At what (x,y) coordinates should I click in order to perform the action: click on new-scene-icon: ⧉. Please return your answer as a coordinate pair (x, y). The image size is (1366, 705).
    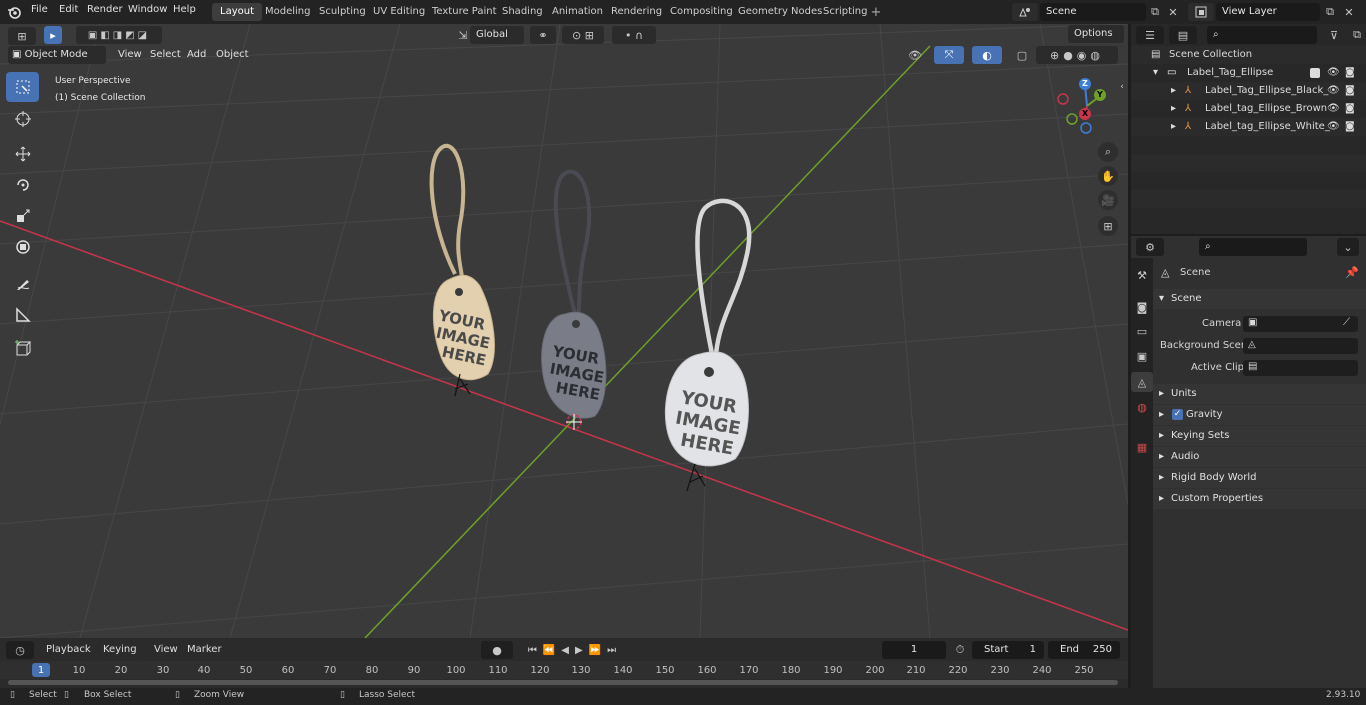
    Looking at the image, I should click on (1155, 12).